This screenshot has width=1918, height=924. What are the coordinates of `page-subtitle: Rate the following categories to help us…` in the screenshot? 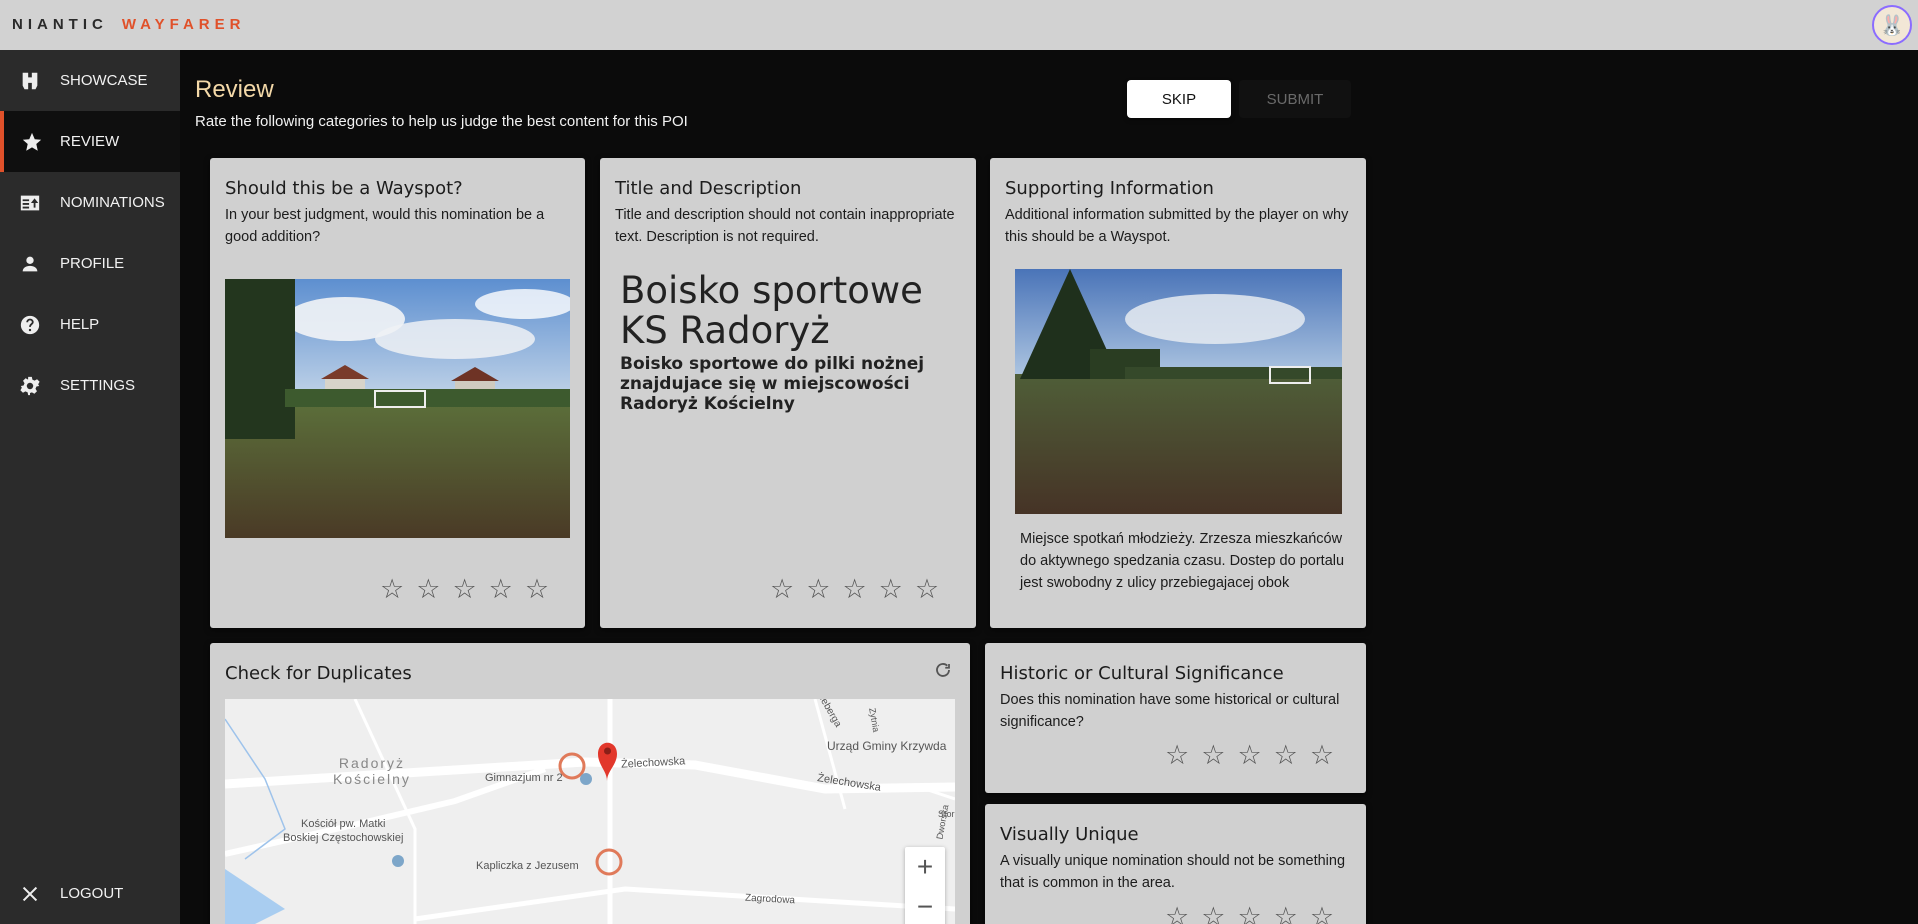 It's located at (441, 121).